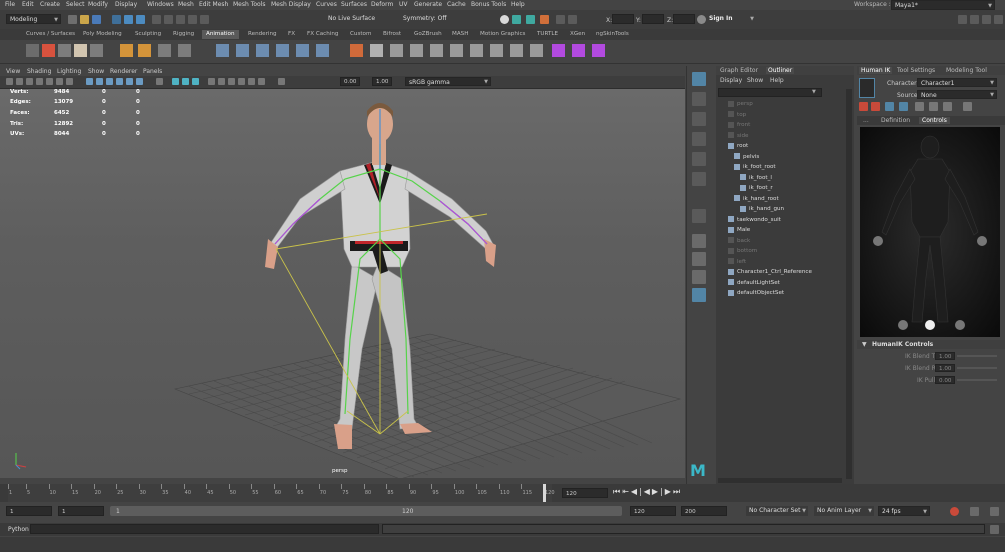 The width and height of the screenshot is (1005, 552). I want to click on outliner-item: side, so click(738, 136).